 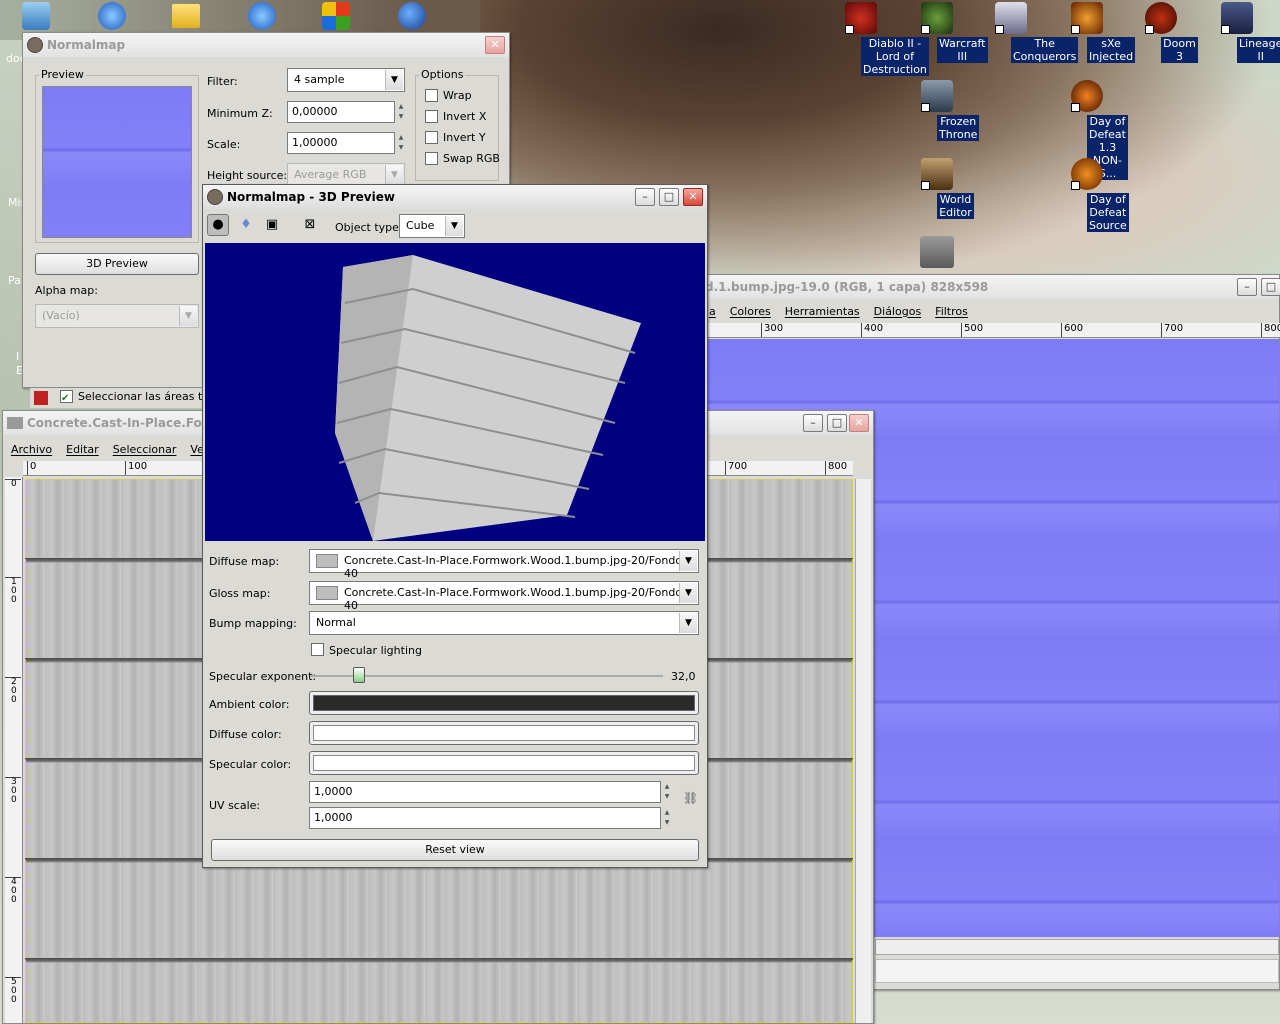 What do you see at coordinates (455, 197) in the screenshot?
I see `titlebar: Normalmap - 3D Preview` at bounding box center [455, 197].